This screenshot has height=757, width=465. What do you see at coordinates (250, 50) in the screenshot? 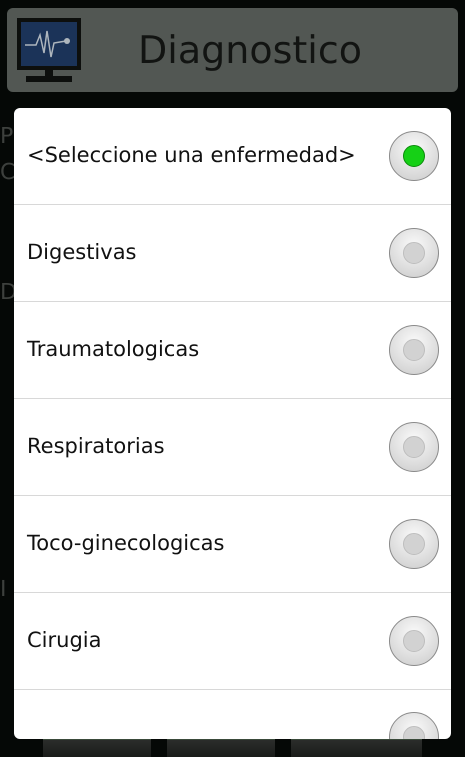
I see `screen-title: Diagnostico` at bounding box center [250, 50].